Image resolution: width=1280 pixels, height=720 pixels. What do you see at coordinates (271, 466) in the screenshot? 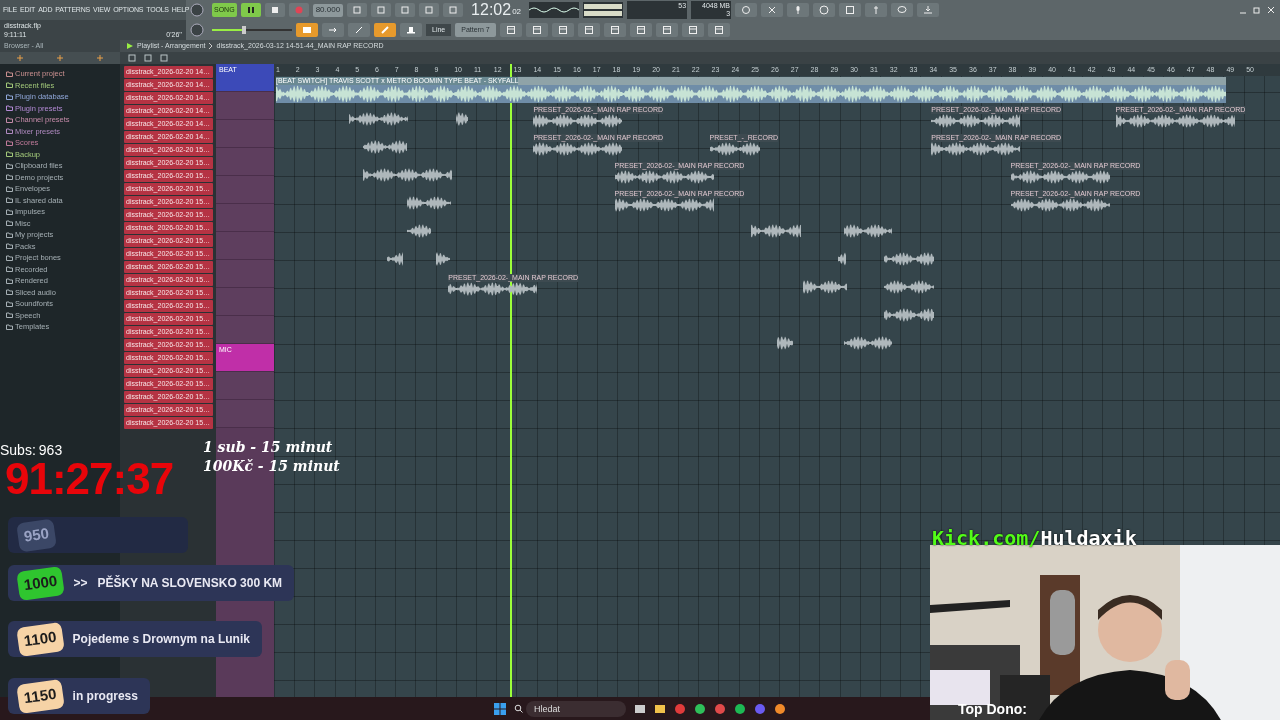
I see `rate-text: 100Kč - 15 minut` at bounding box center [271, 466].